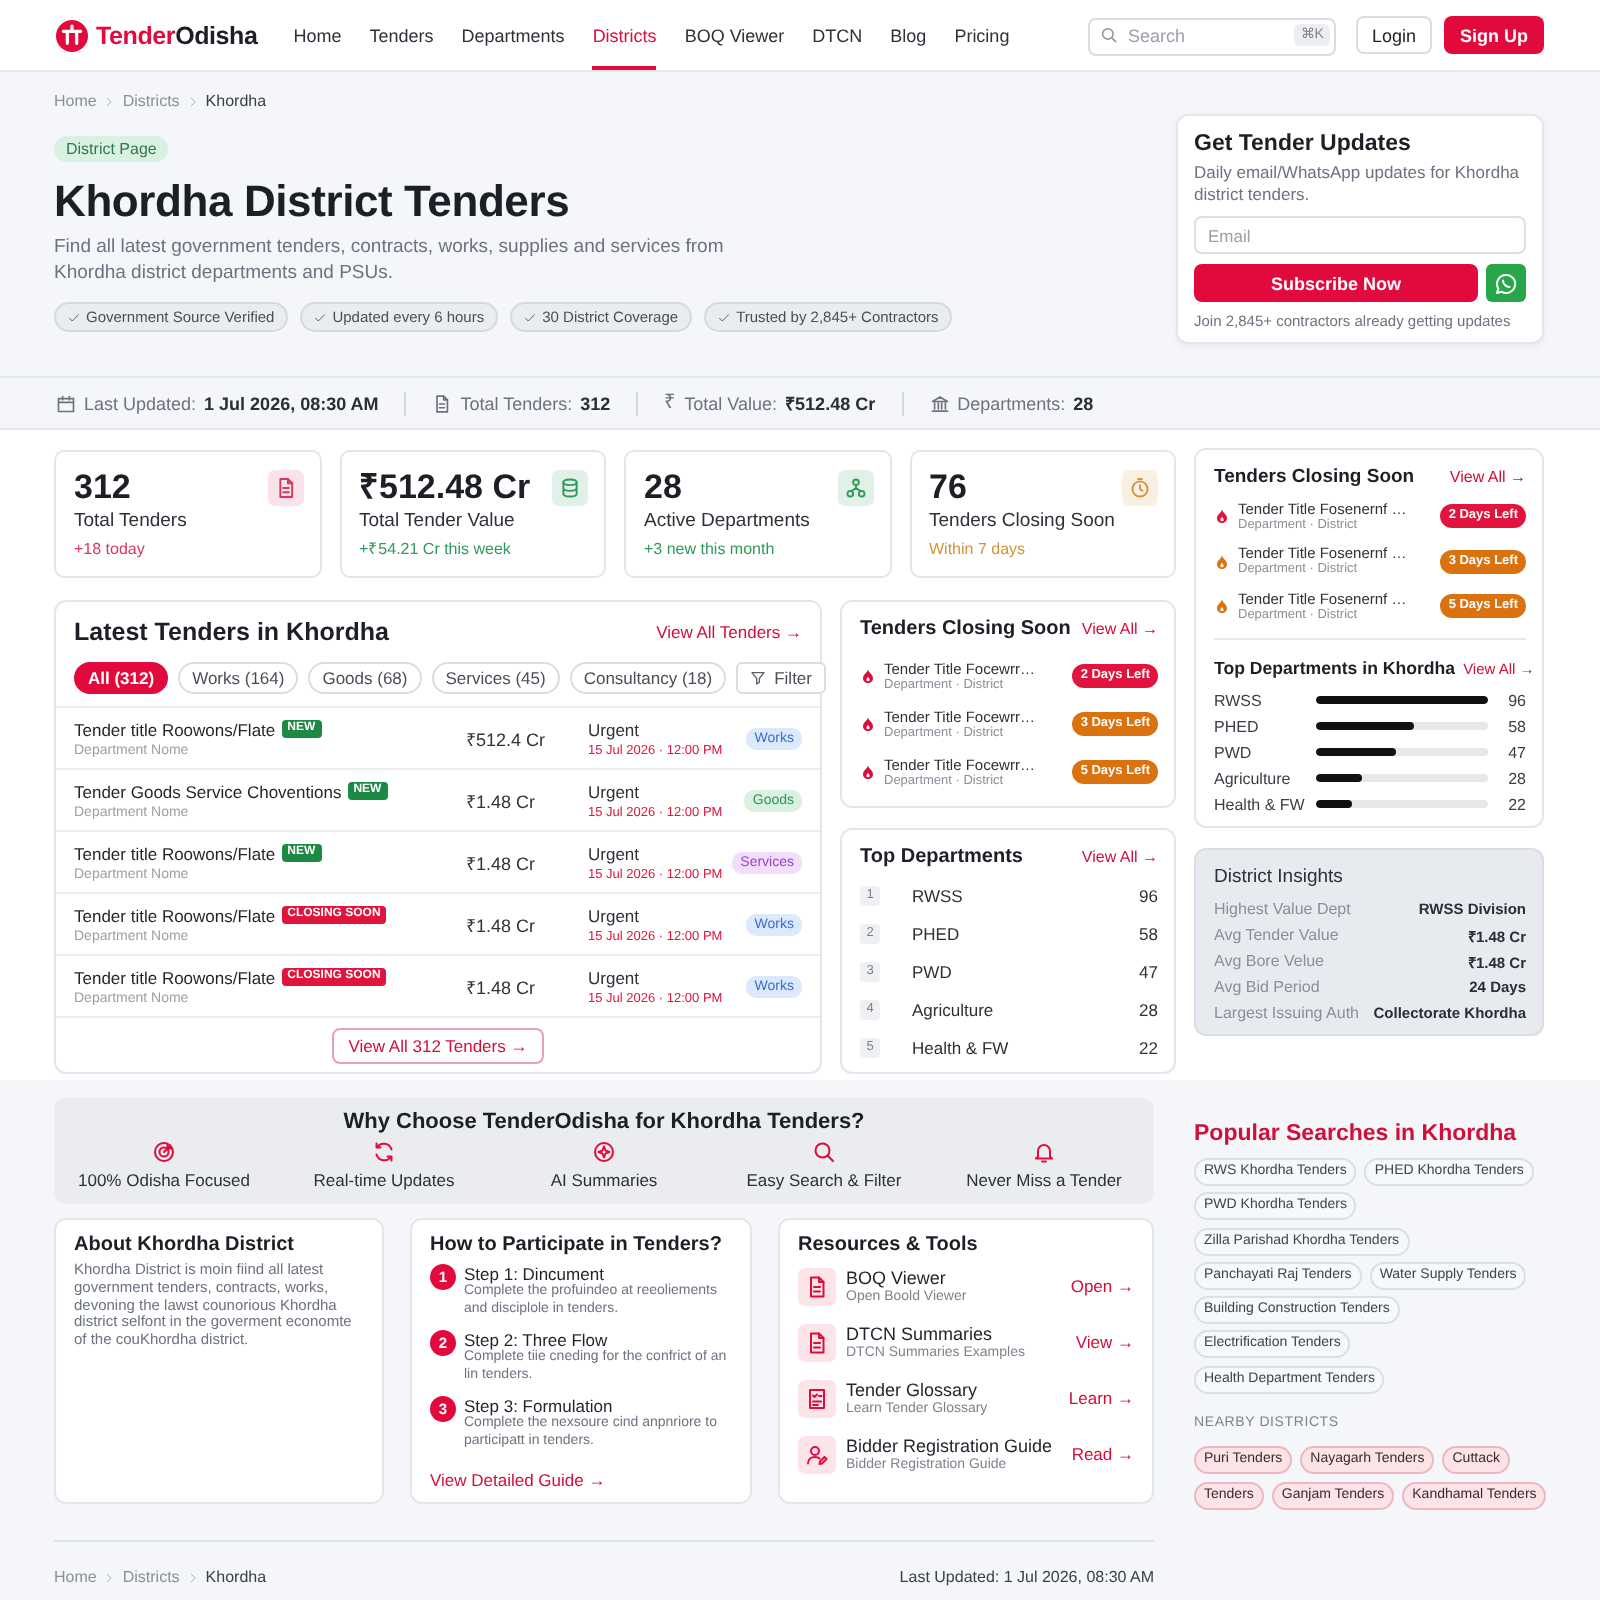  Describe the element at coordinates (365, 678) in the screenshot. I see `filter-tab: Goods (68)` at that location.